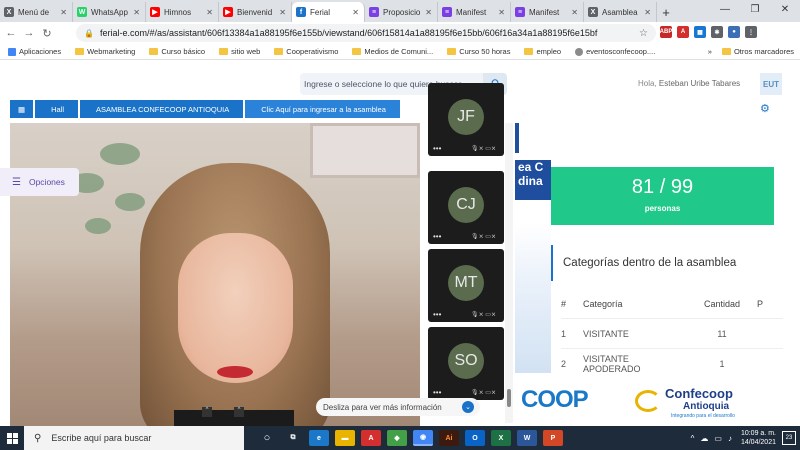  Describe the element at coordinates (466, 363) in the screenshot. I see `participant-tile: SO ••• 🎙⨯ ▭⨯` at that location.